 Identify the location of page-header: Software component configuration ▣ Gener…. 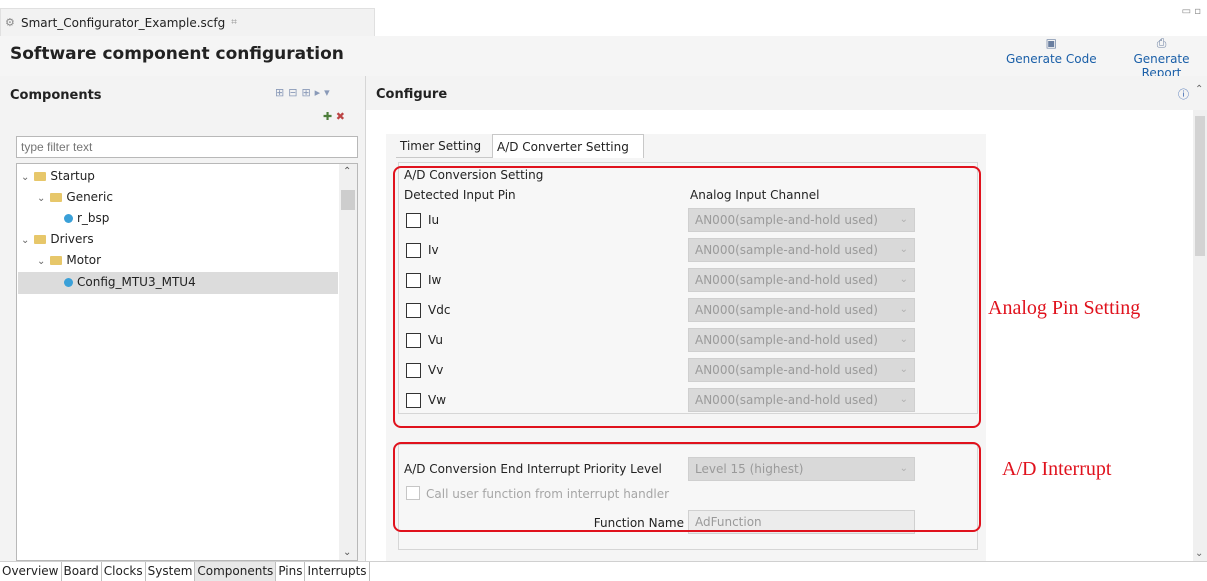
(603, 58).